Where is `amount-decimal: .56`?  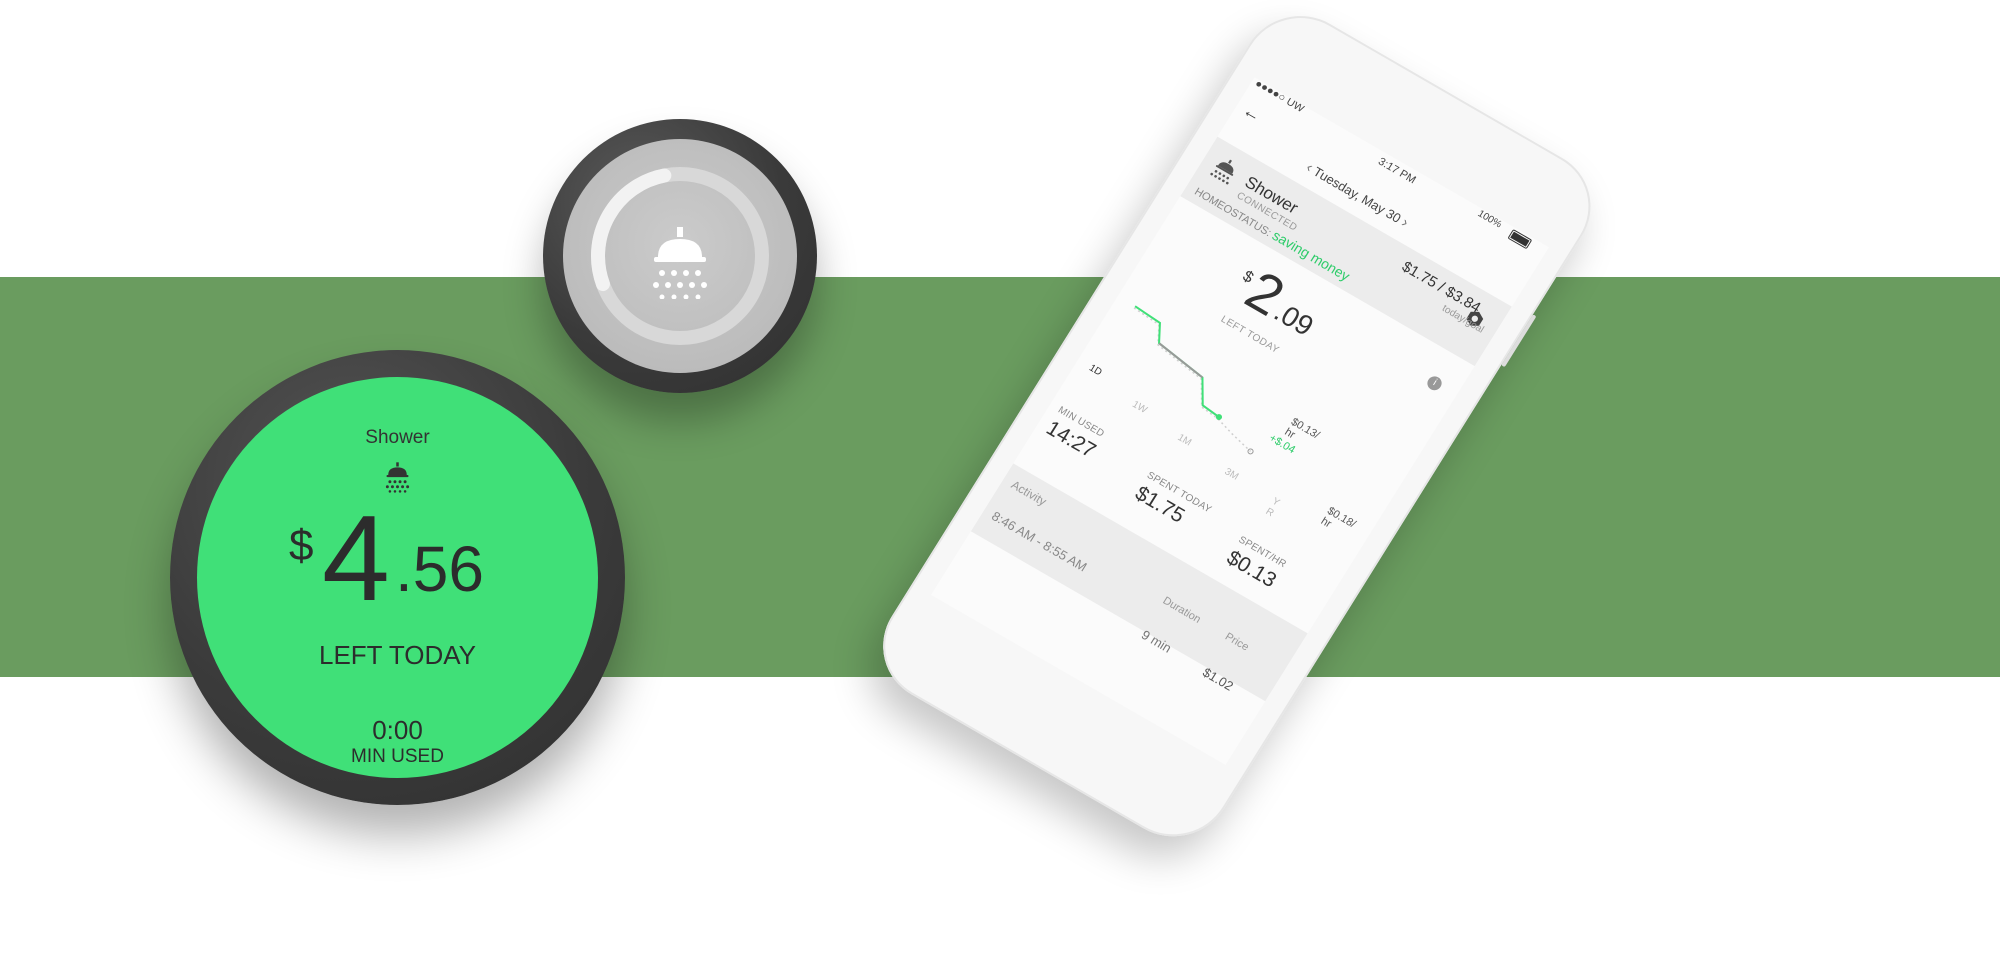
amount-decimal: .56 is located at coordinates (439, 569).